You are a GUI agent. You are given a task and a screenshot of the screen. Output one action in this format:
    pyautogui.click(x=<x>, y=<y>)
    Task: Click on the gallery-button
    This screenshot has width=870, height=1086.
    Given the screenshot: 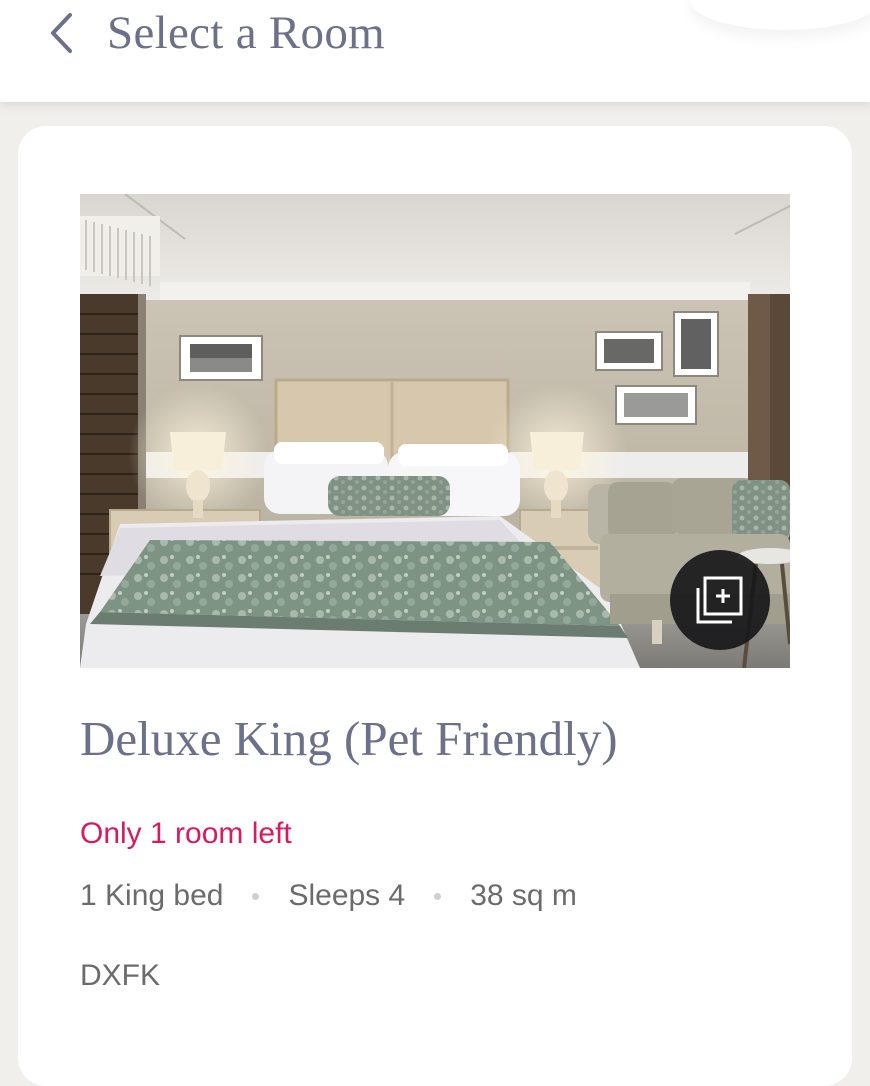 What is the action you would take?
    pyautogui.click(x=720, y=600)
    